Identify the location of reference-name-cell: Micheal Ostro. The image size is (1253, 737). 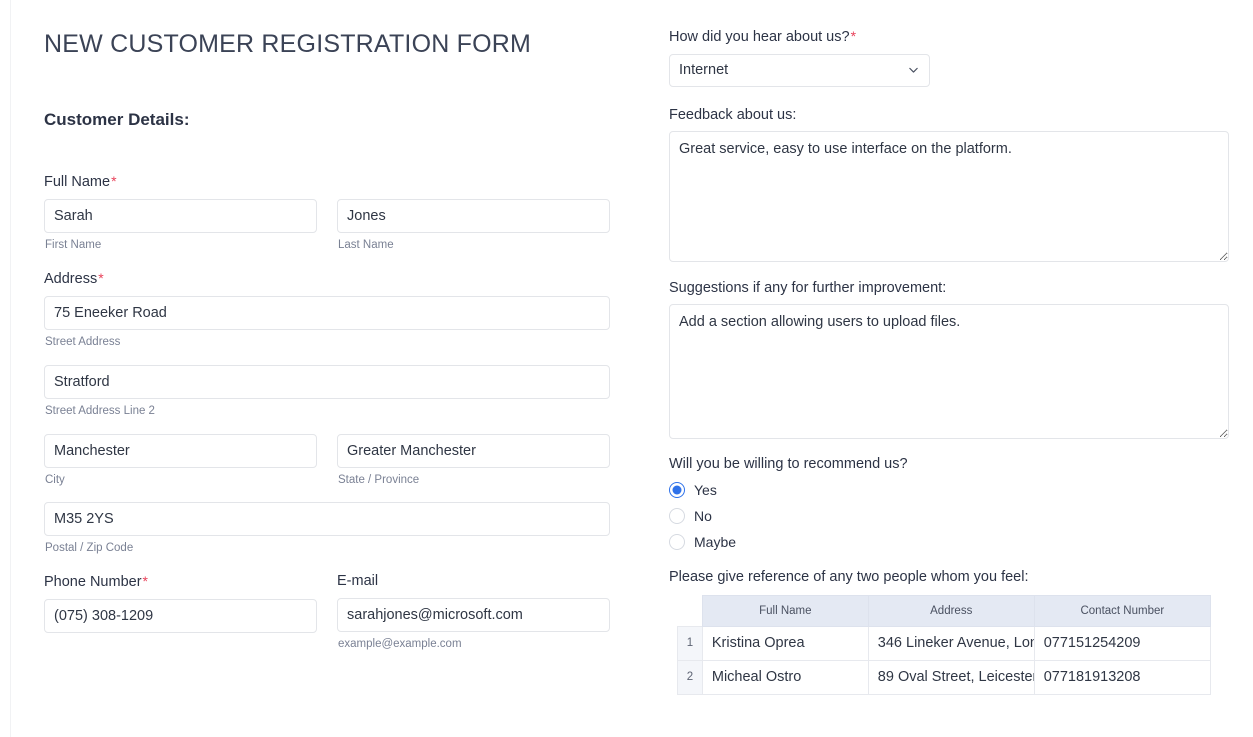
(785, 677).